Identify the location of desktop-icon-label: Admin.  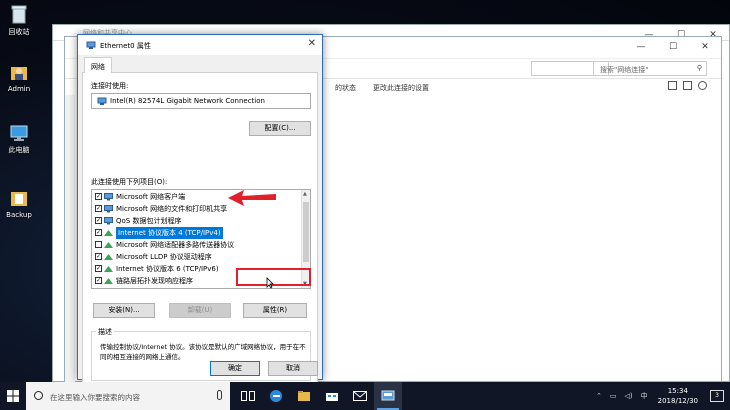
(19, 89).